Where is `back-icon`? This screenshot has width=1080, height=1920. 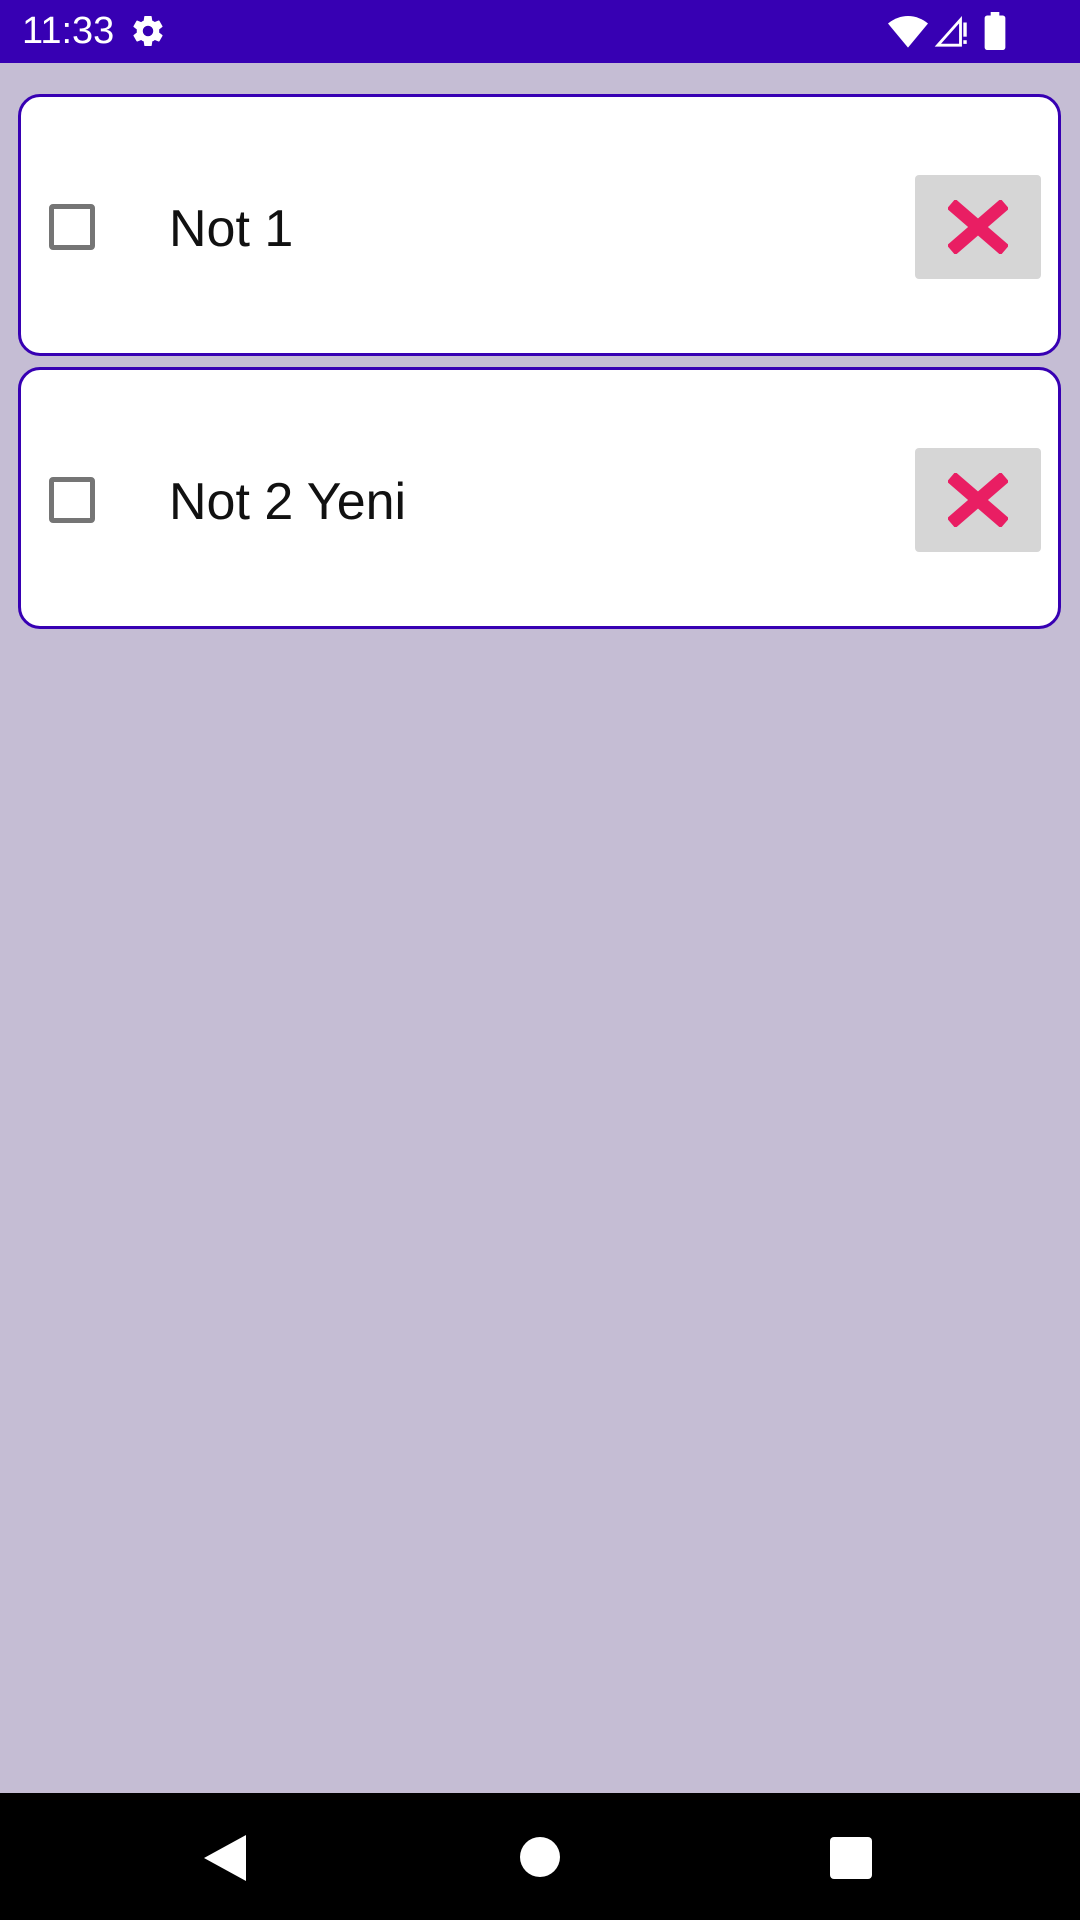
back-icon is located at coordinates (224, 1858).